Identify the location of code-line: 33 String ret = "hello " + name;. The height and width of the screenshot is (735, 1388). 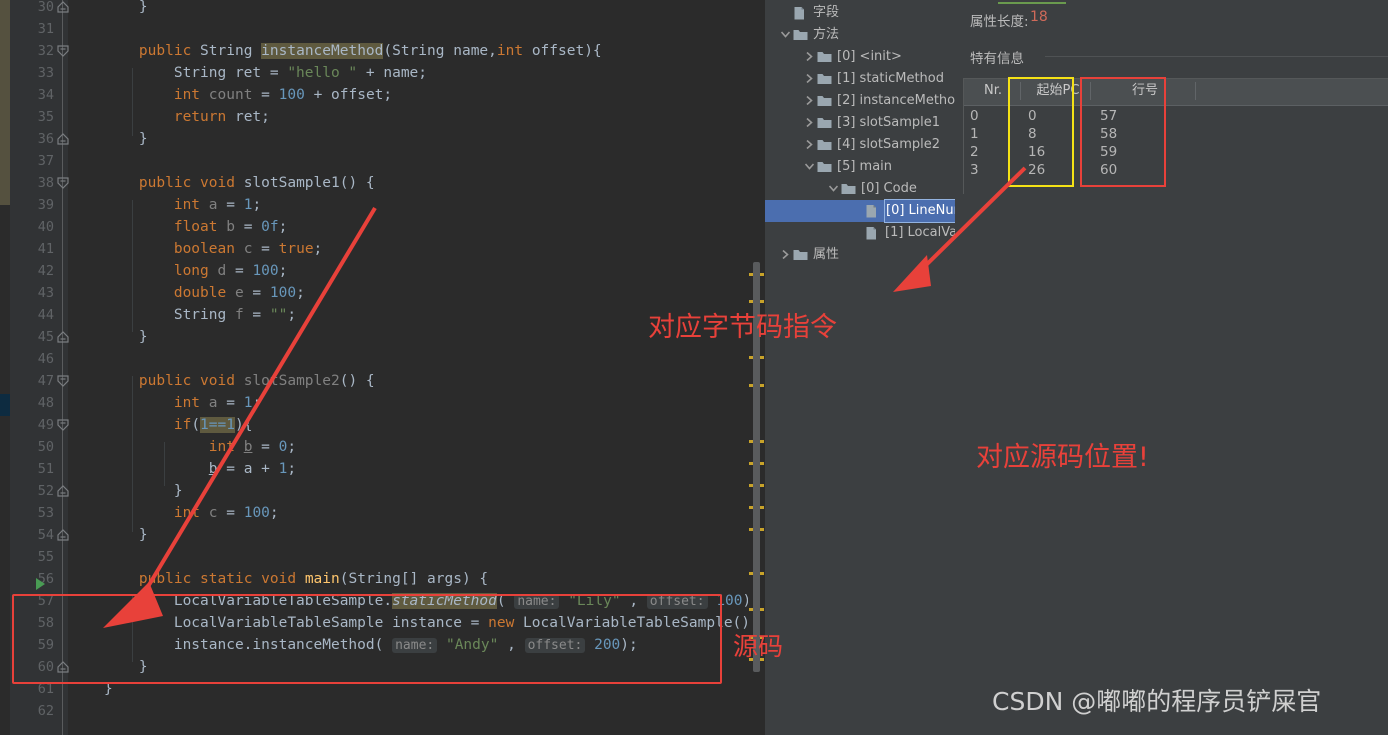
(382, 73).